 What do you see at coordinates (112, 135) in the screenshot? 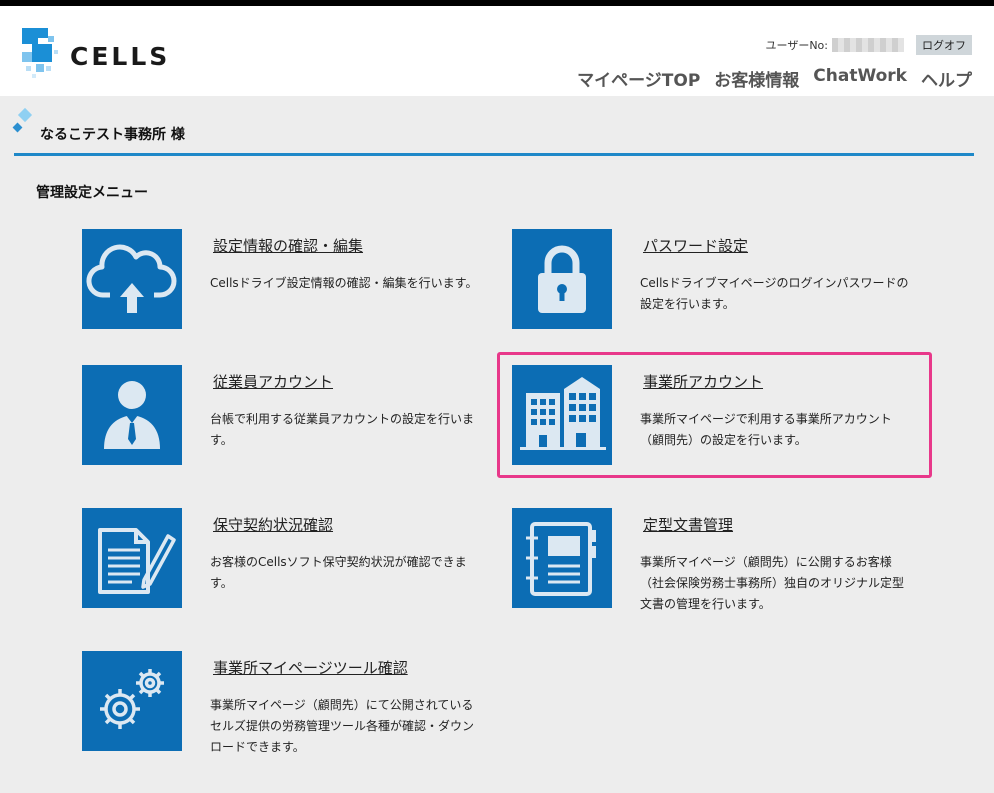
I see `client-name: なるこテスト事務所 様` at bounding box center [112, 135].